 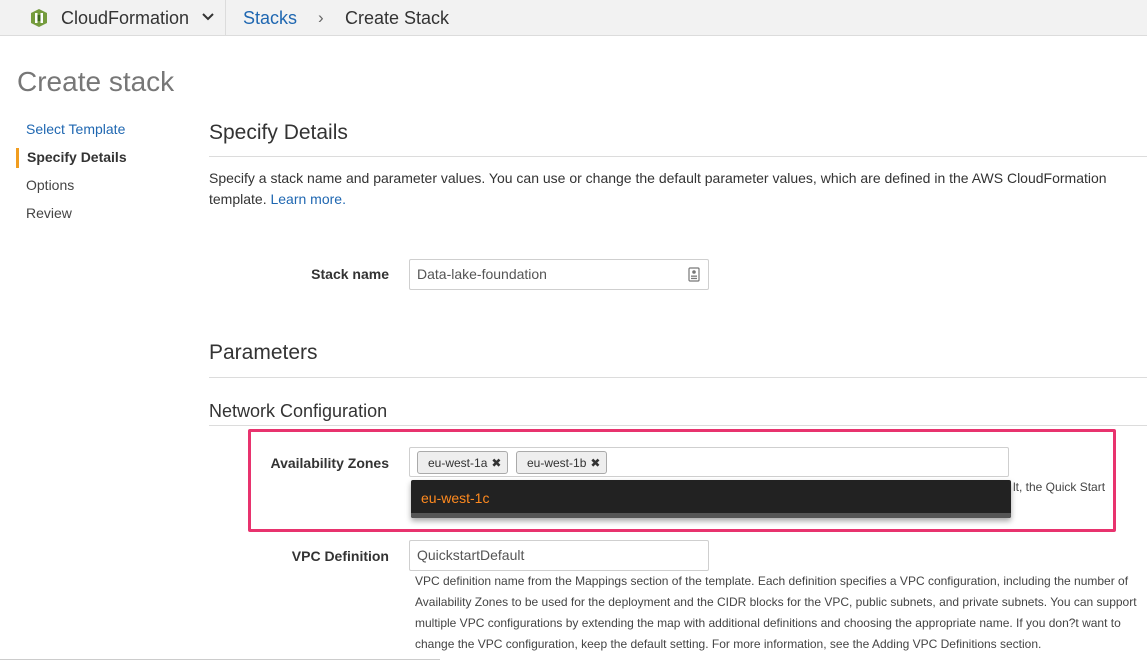 I want to click on id-card-icon, so click(x=694, y=274).